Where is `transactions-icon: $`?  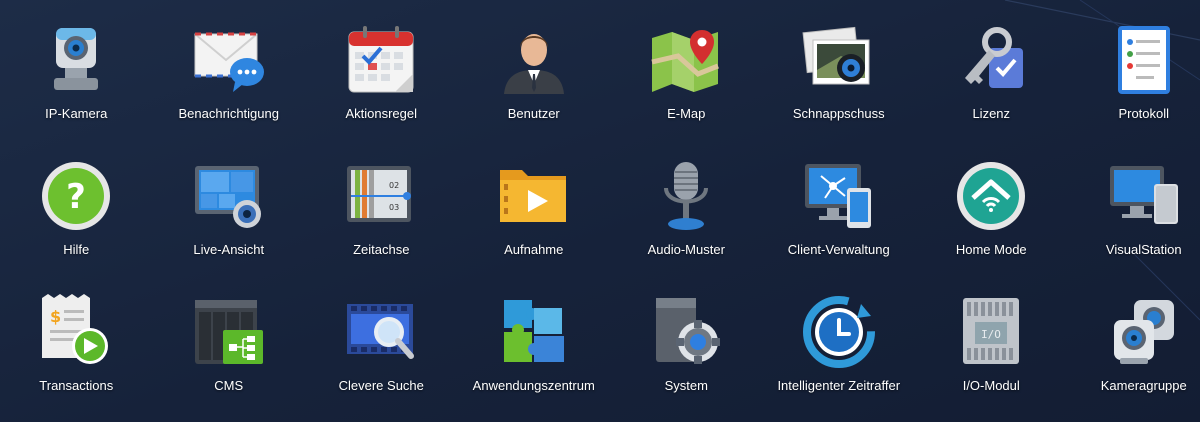
transactions-icon: $ is located at coordinates (76, 332).